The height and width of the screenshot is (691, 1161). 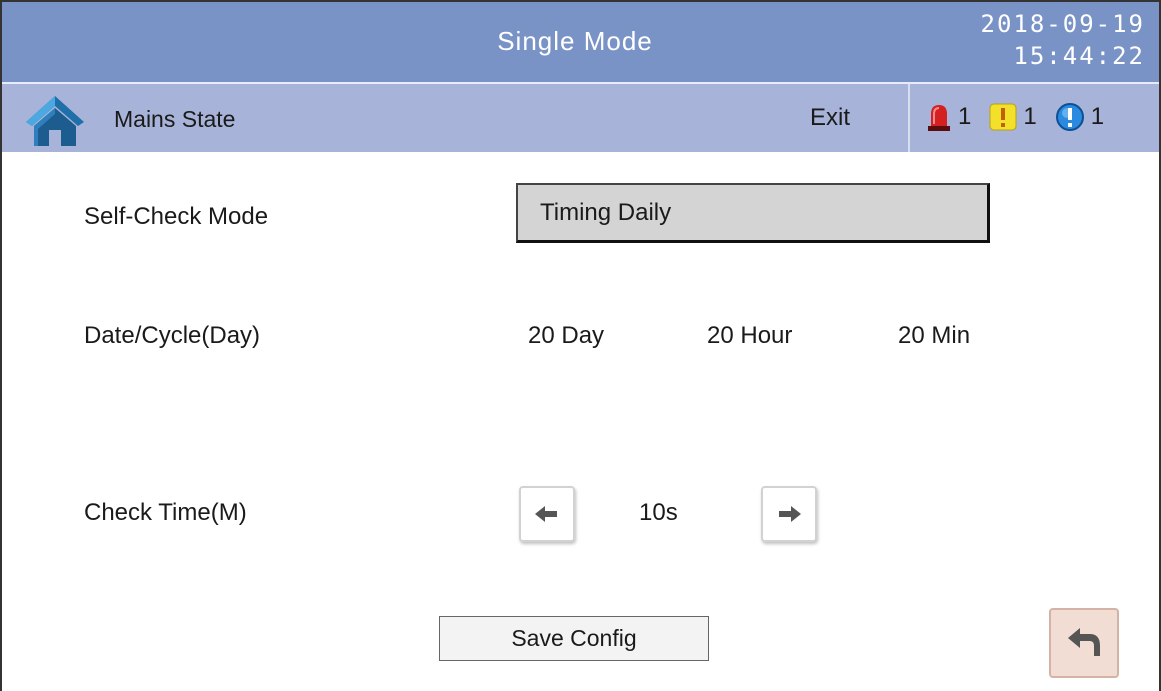 I want to click on minute-value: 20 Min, so click(x=934, y=336).